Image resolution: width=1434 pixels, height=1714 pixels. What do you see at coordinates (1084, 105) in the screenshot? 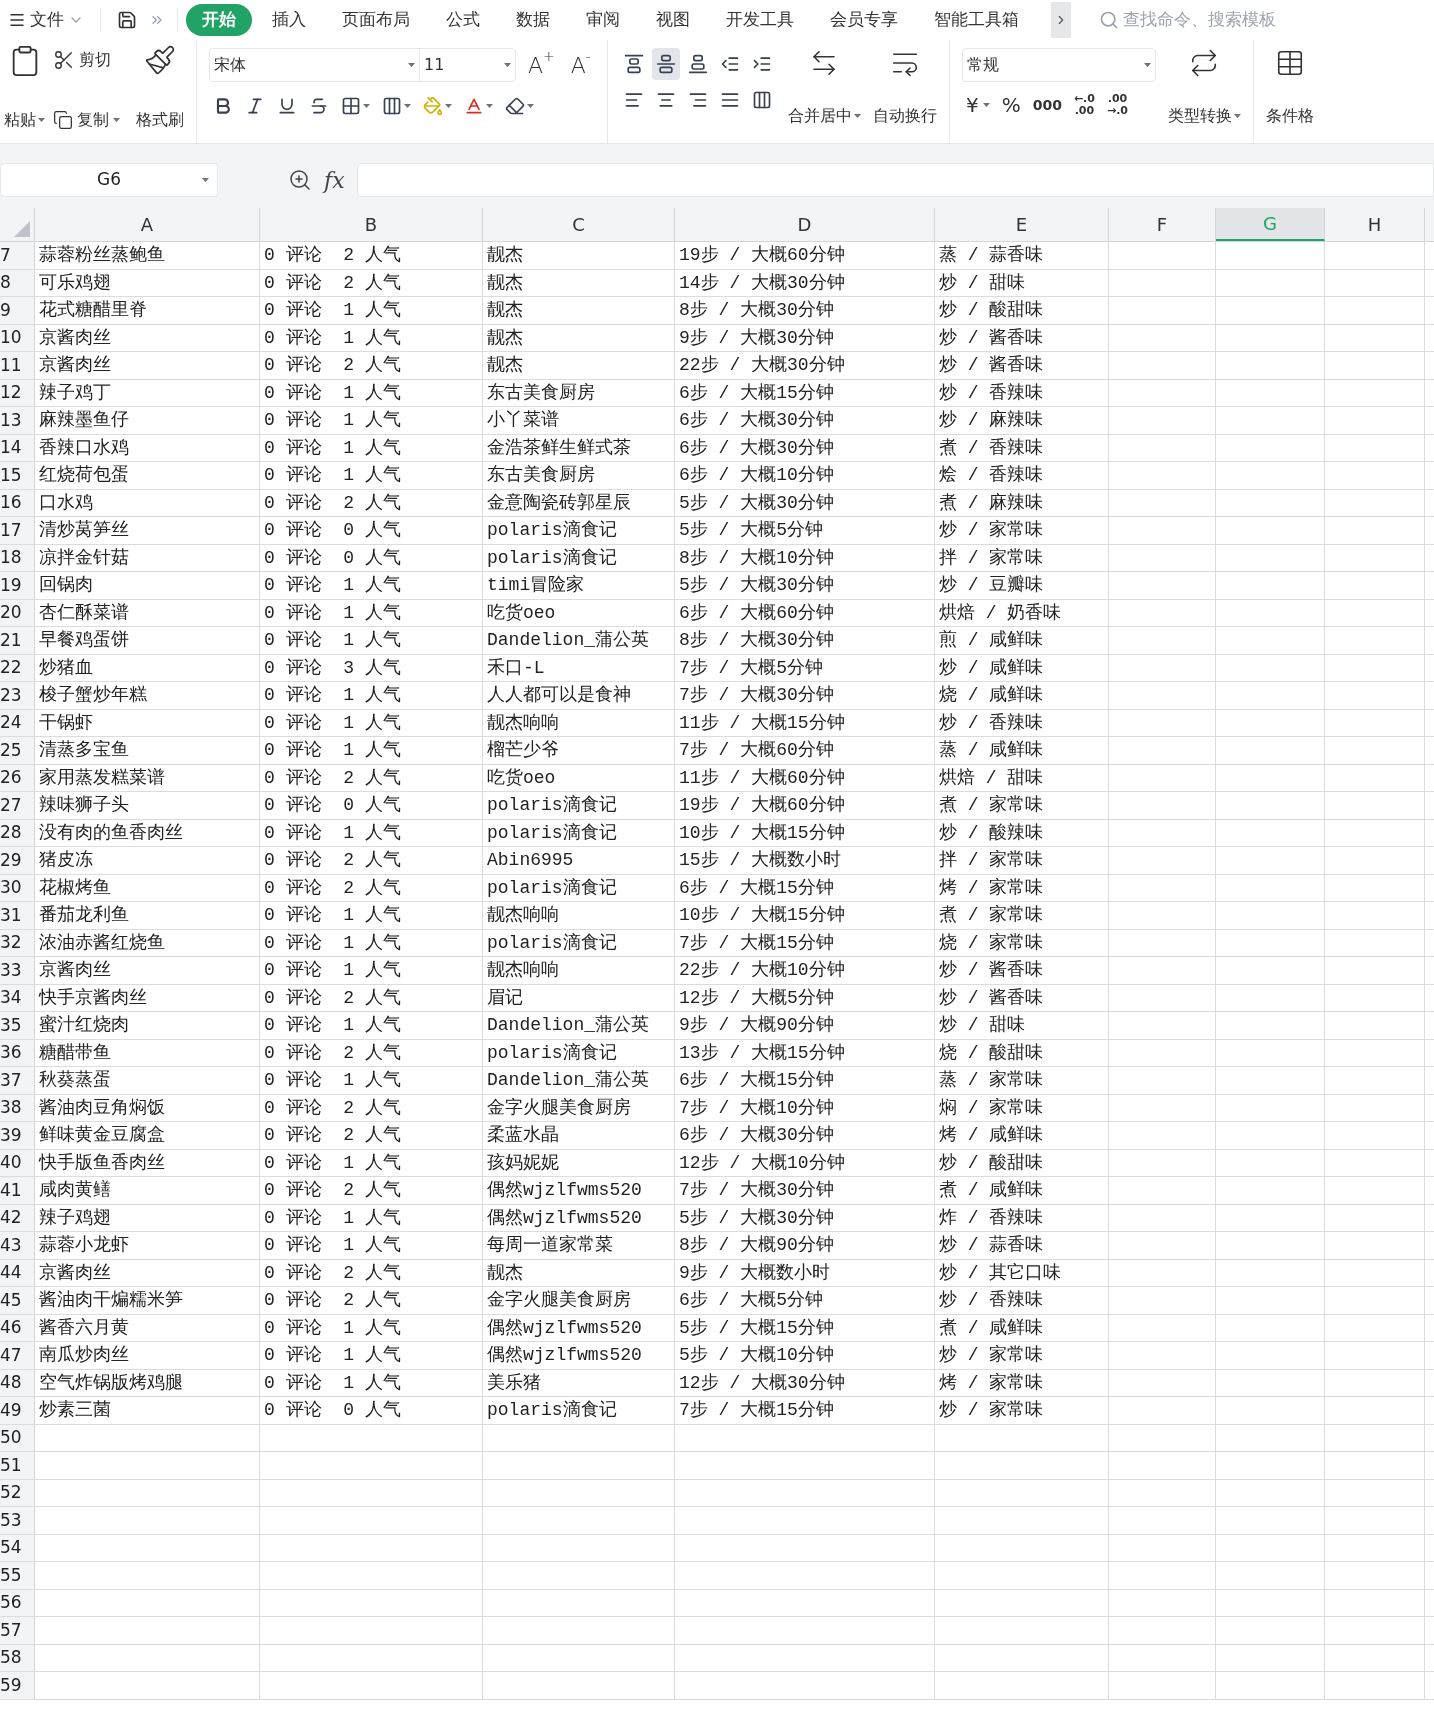
I see `increase-decimal-button: ←.0 .00` at bounding box center [1084, 105].